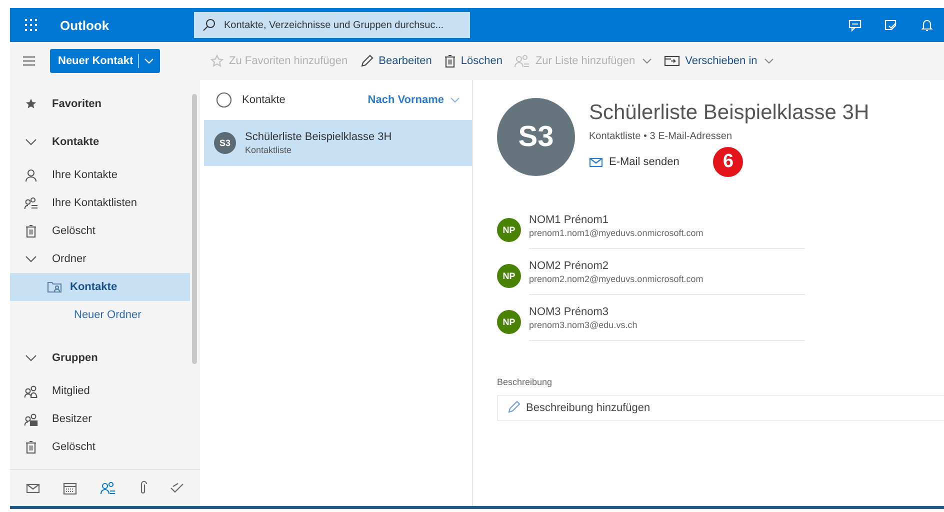 This screenshot has width=944, height=512. Describe the element at coordinates (54, 287) in the screenshot. I see `folder-person-icon` at that location.